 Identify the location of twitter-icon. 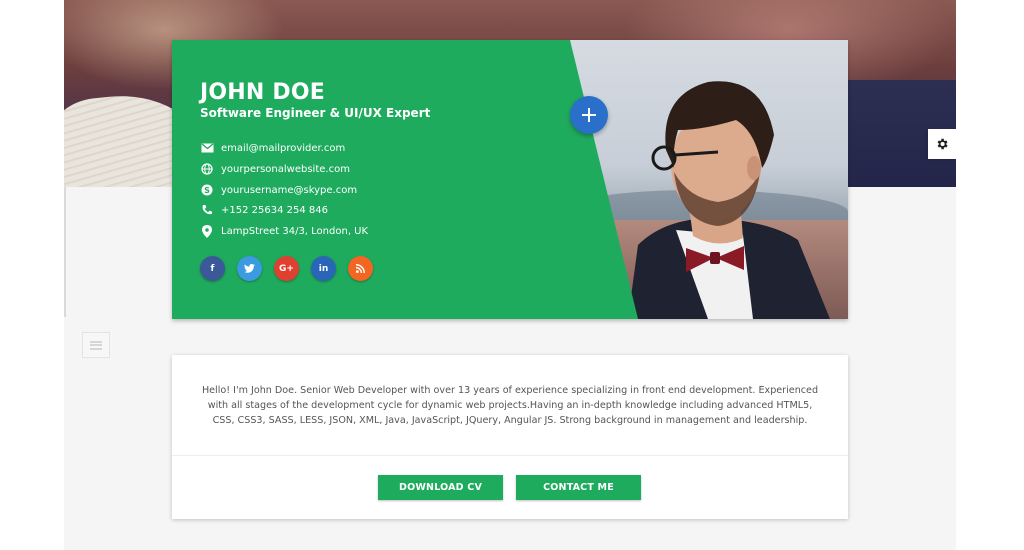
(249, 268).